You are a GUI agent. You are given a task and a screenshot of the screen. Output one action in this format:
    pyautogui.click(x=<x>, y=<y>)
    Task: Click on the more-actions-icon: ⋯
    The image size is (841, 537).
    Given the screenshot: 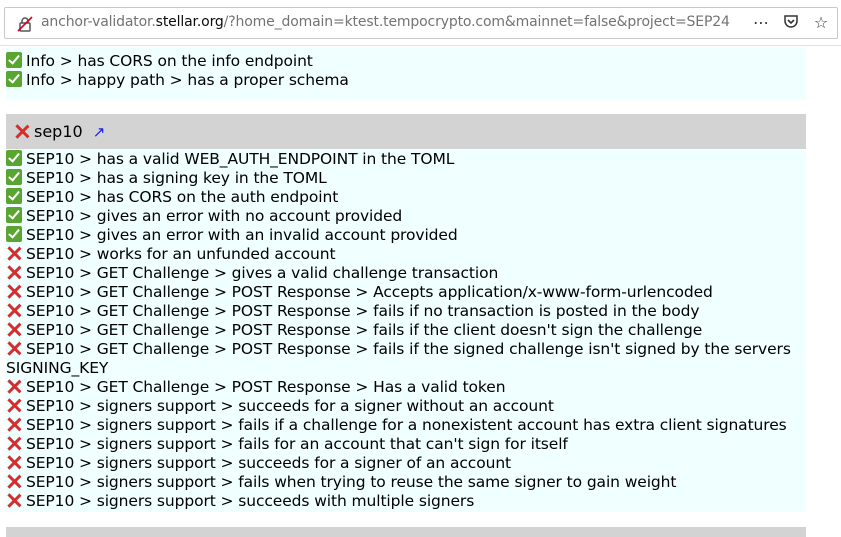 What is the action you would take?
    pyautogui.click(x=761, y=23)
    